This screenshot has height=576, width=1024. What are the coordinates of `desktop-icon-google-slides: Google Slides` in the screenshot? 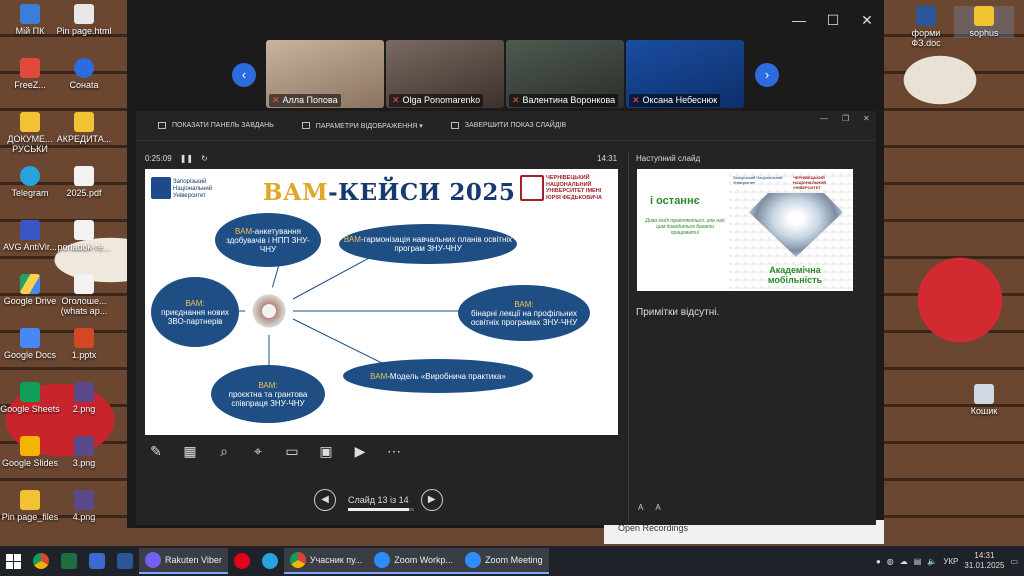 It's located at (30, 452).